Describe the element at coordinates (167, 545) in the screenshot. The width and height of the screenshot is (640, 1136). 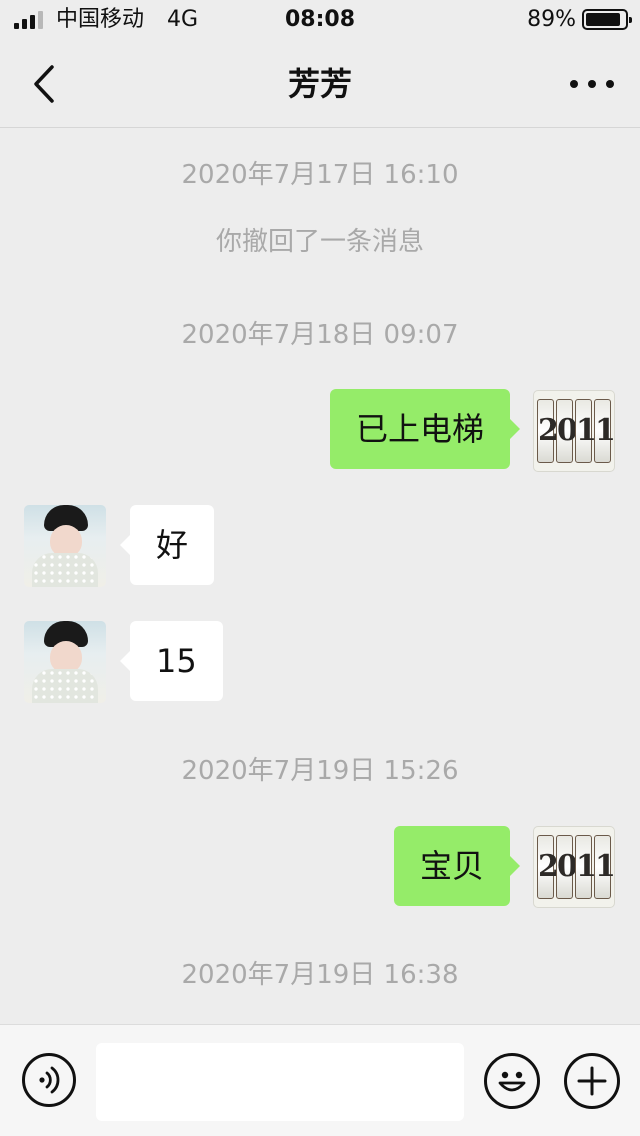
I see `received-message-bubble: 好` at that location.